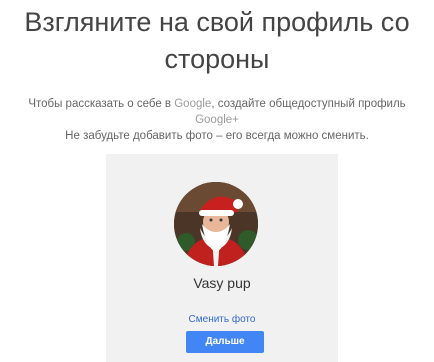 This screenshot has height=362, width=434. Describe the element at coordinates (101, 104) in the screenshot. I see `description-text: Чтобы рассказать о себе в` at that location.